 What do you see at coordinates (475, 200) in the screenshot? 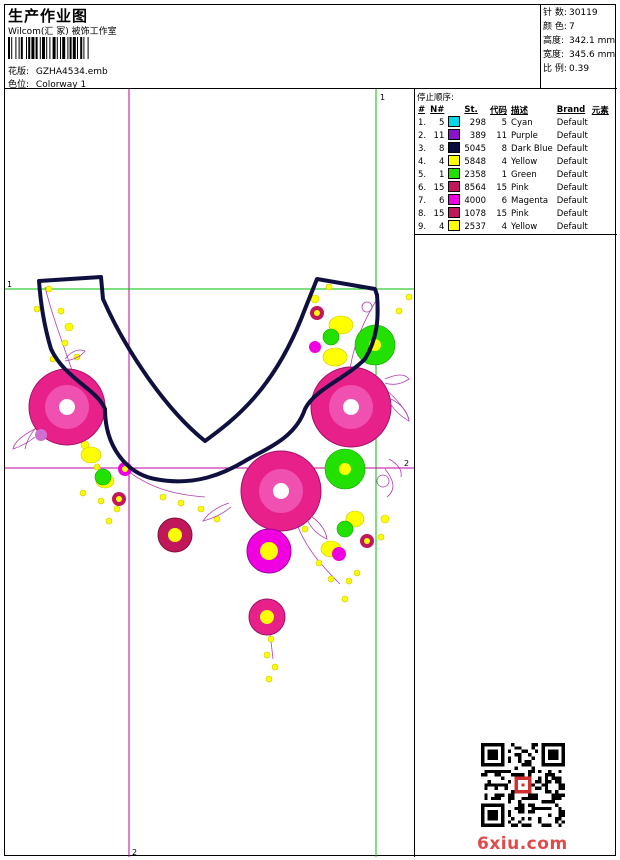
I see `row-stitches: 4000` at bounding box center [475, 200].